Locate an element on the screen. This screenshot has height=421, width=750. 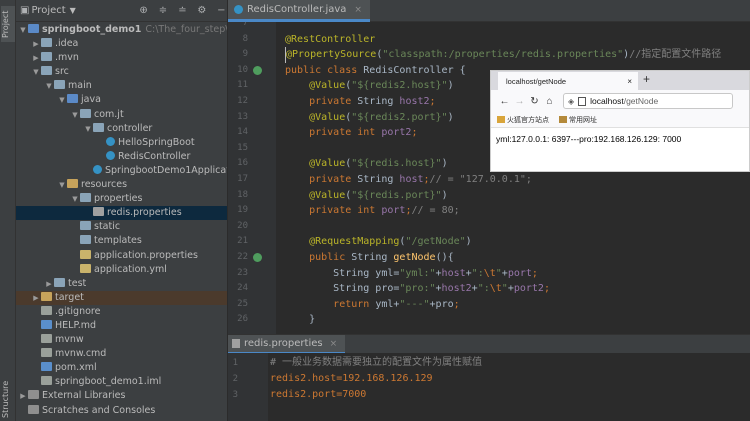
tree-item: ▶ target is located at coordinates (121, 297).